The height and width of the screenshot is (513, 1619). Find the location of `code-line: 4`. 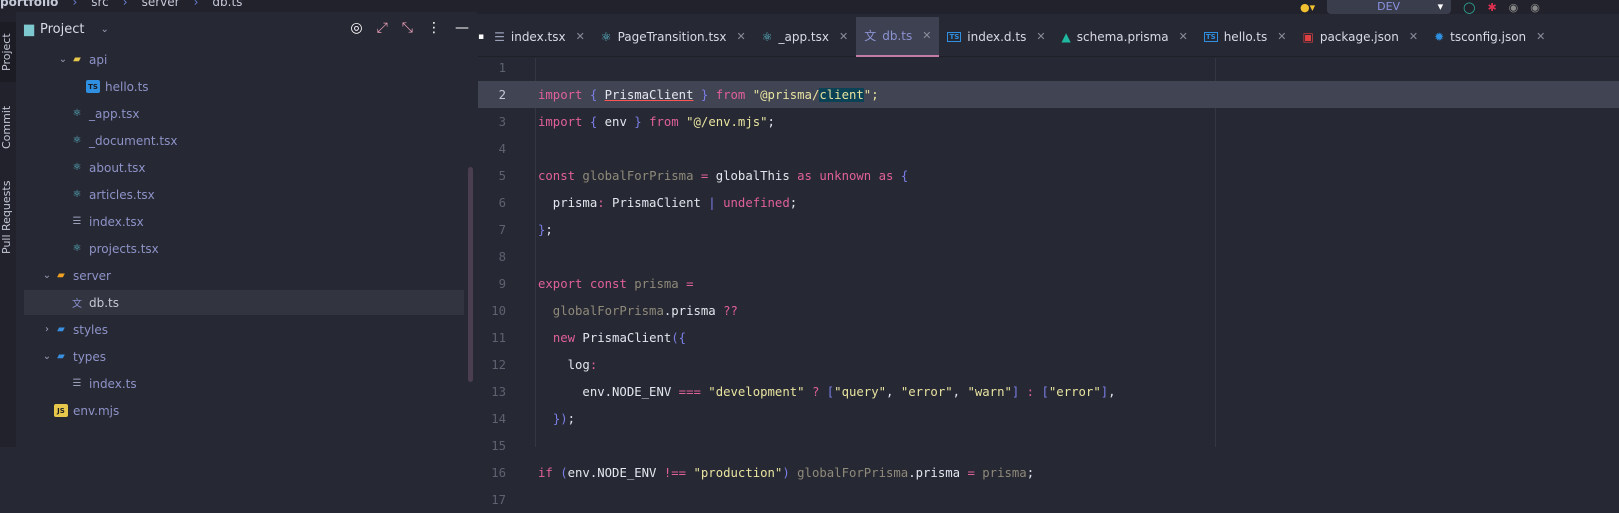

code-line: 4 is located at coordinates (1048, 148).